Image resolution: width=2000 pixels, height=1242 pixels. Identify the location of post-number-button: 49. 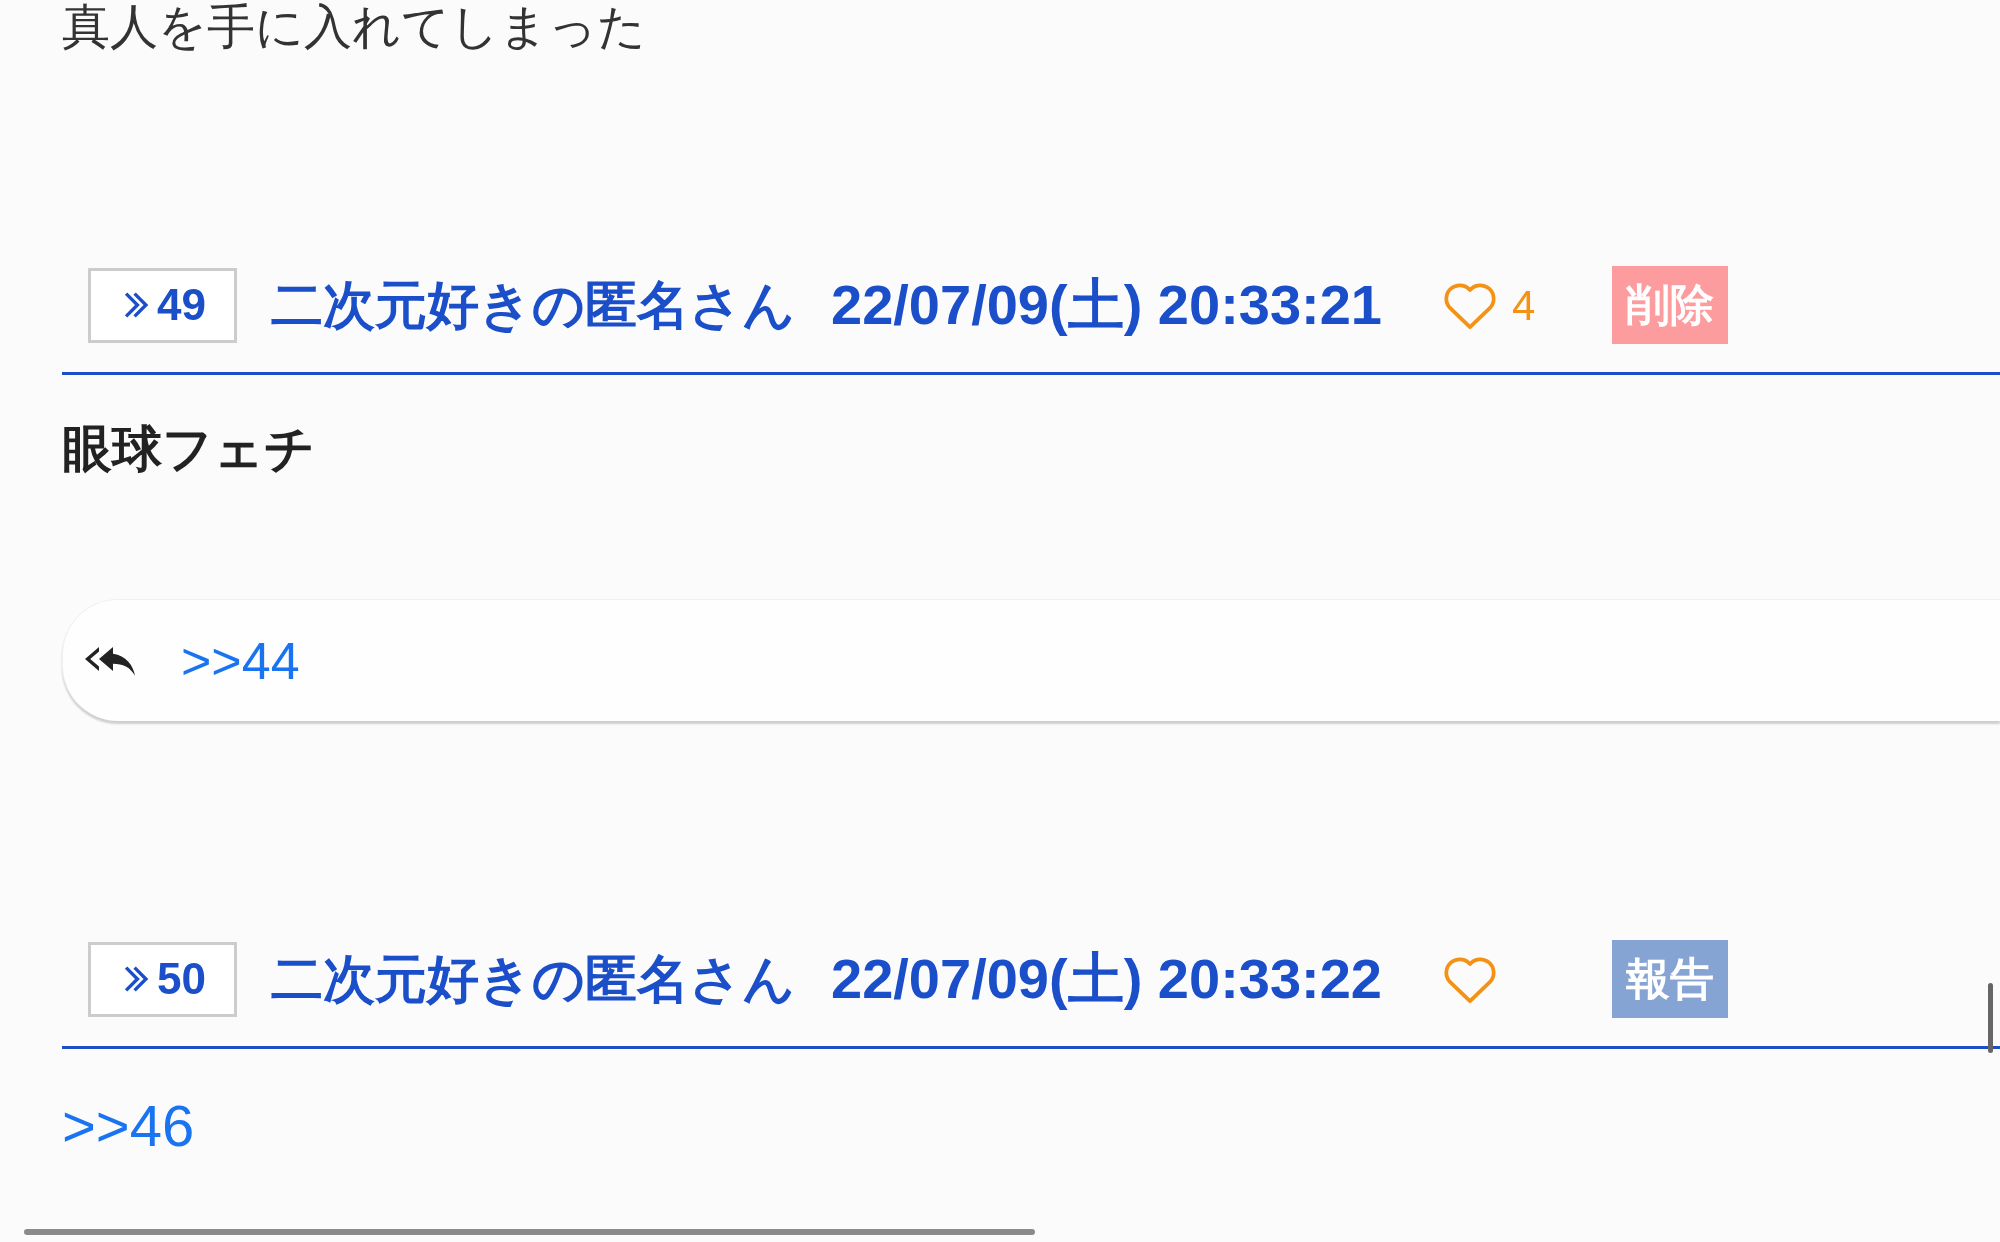
(162, 305).